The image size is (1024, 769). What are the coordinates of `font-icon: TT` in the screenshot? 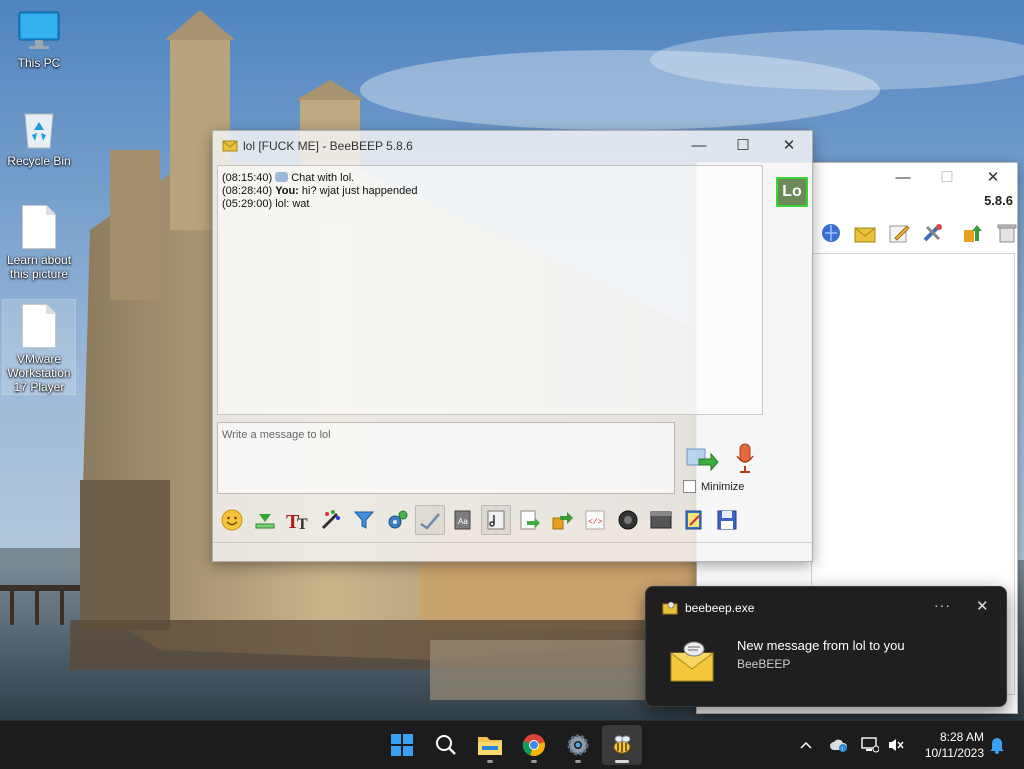 It's located at (298, 520).